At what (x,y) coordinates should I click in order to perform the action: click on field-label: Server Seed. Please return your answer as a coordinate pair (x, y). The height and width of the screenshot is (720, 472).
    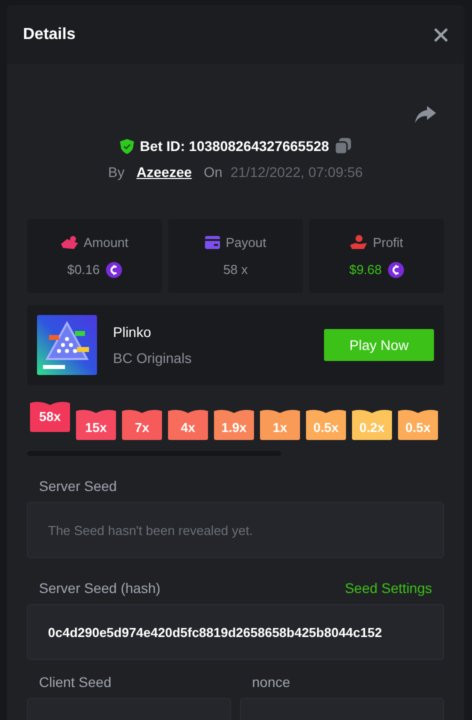
    Looking at the image, I should click on (78, 486).